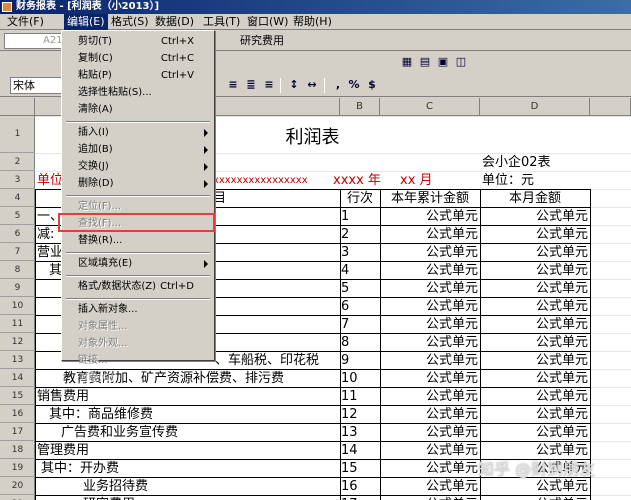 The image size is (631, 500). What do you see at coordinates (17, 360) in the screenshot?
I see `row-header-13: 13` at bounding box center [17, 360].